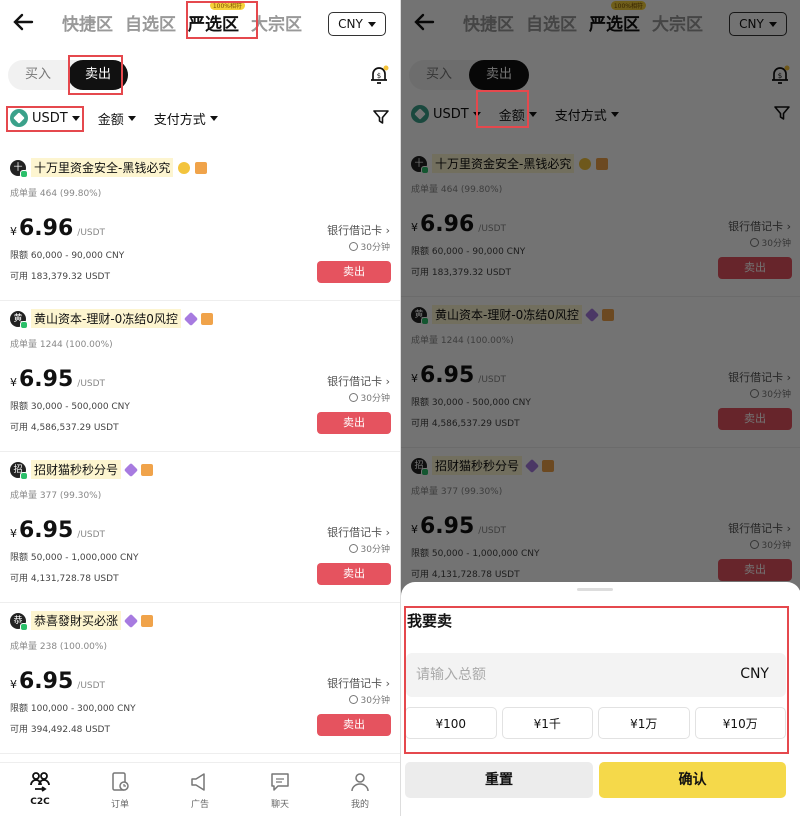  I want to click on buy-tab: 买入, so click(38, 75).